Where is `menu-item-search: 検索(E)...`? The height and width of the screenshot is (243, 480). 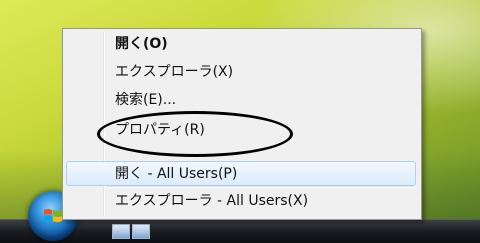 menu-item-search: 検索(E)... is located at coordinates (241, 100).